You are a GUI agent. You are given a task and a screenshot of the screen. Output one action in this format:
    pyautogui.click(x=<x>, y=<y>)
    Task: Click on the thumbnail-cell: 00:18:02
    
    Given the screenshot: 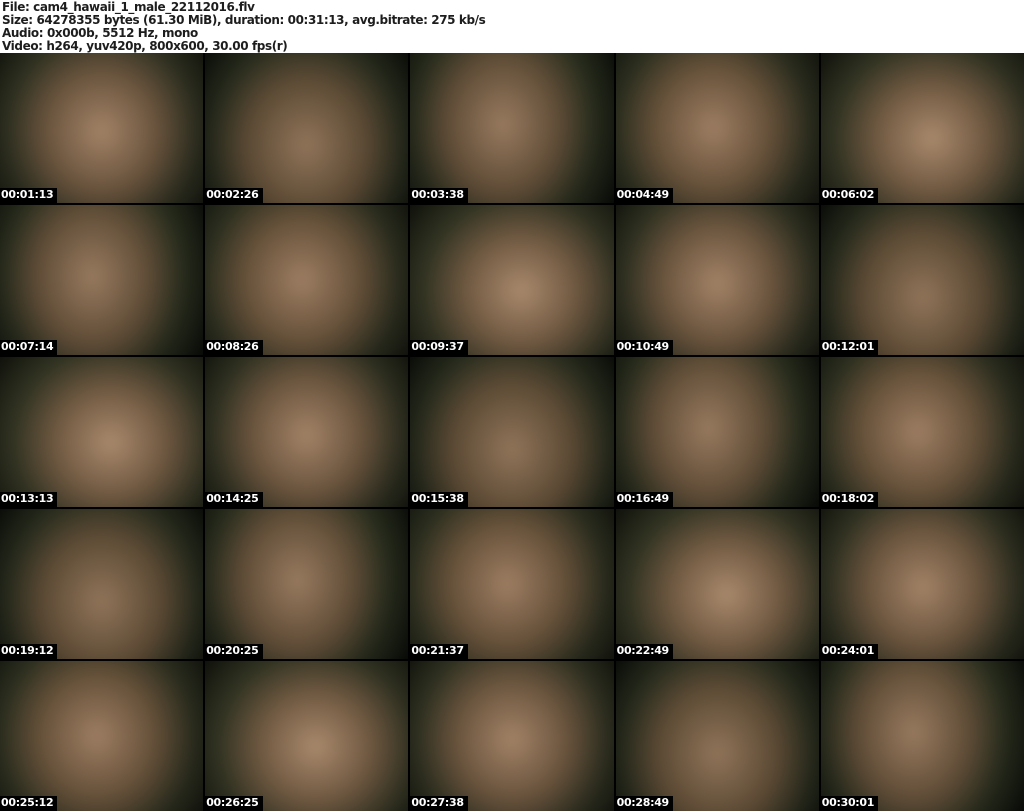 What is the action you would take?
    pyautogui.click(x=922, y=432)
    